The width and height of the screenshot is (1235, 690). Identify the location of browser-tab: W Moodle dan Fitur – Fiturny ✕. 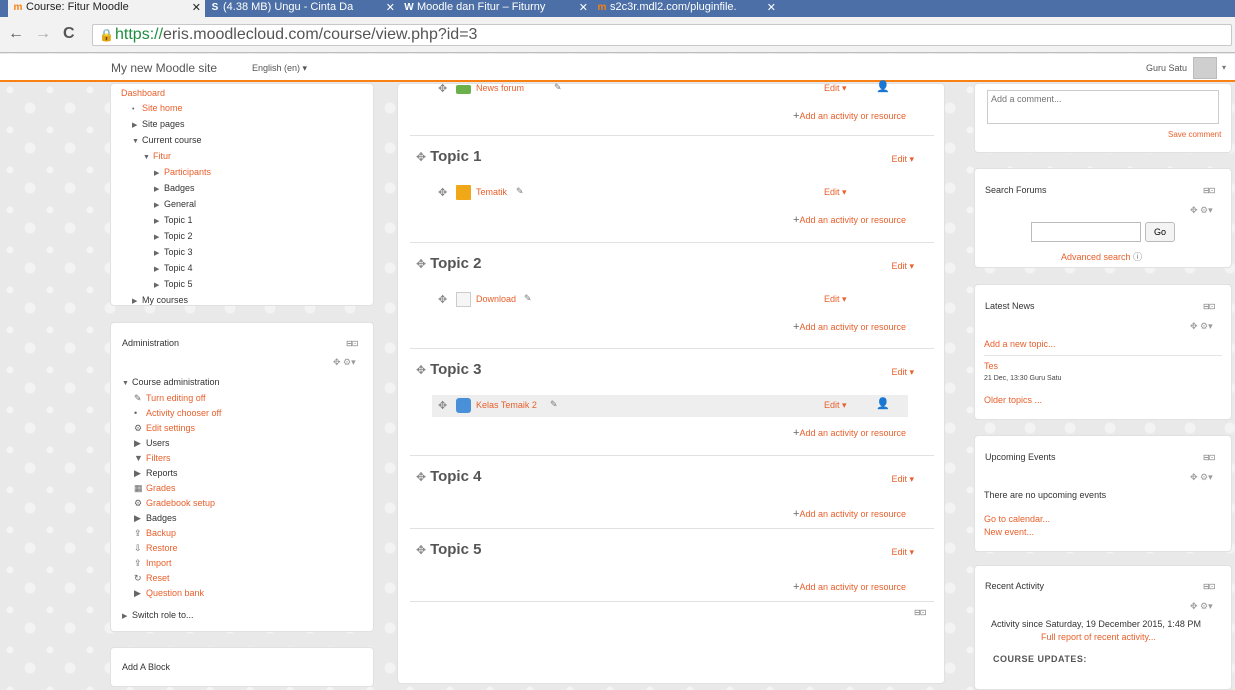
(495, 8).